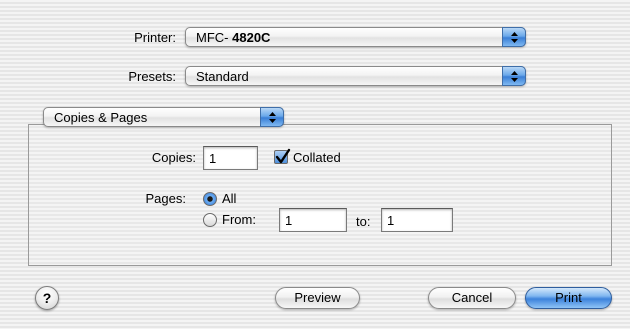  I want to click on presets-label: Presets:, so click(152, 76).